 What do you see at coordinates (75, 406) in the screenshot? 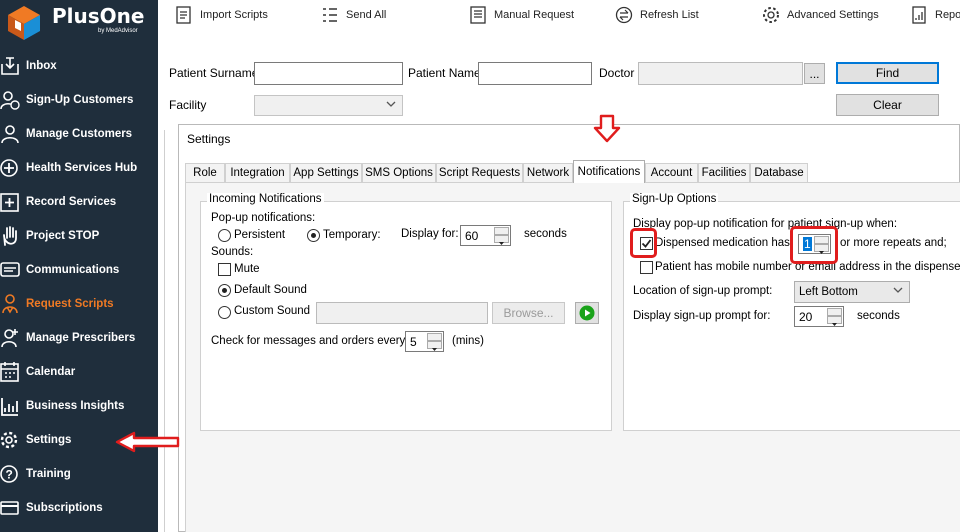
I see `sidebar-item-label: Business Insights` at bounding box center [75, 406].